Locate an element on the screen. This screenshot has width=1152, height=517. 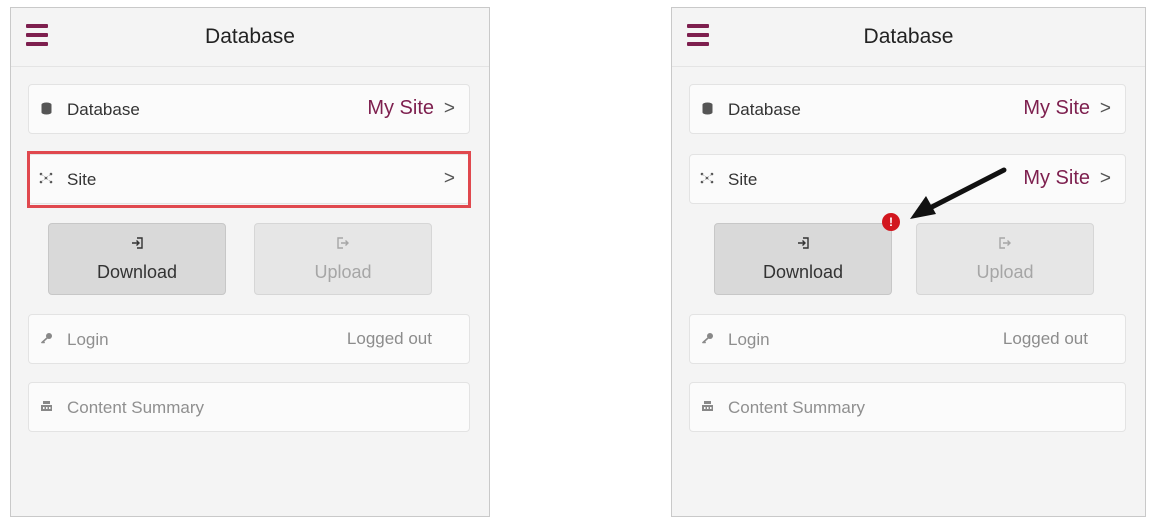
pointer-arrow-icon is located at coordinates (958, 193).